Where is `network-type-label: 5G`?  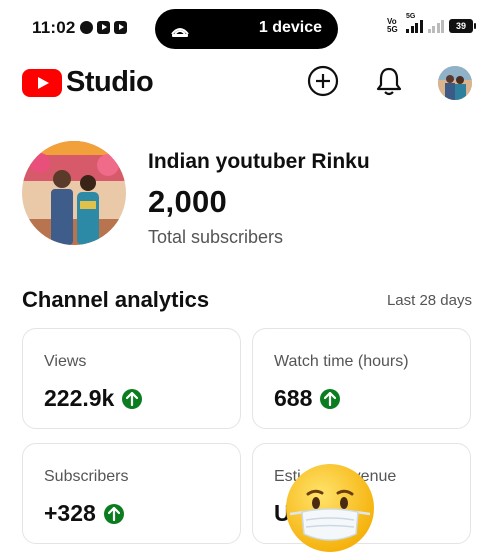 network-type-label: 5G is located at coordinates (411, 16).